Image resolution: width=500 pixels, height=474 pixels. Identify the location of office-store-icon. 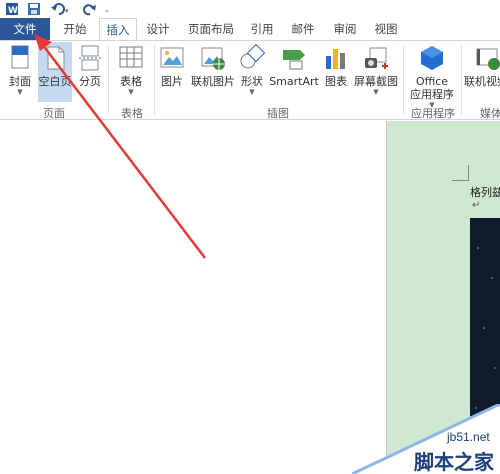
(432, 58).